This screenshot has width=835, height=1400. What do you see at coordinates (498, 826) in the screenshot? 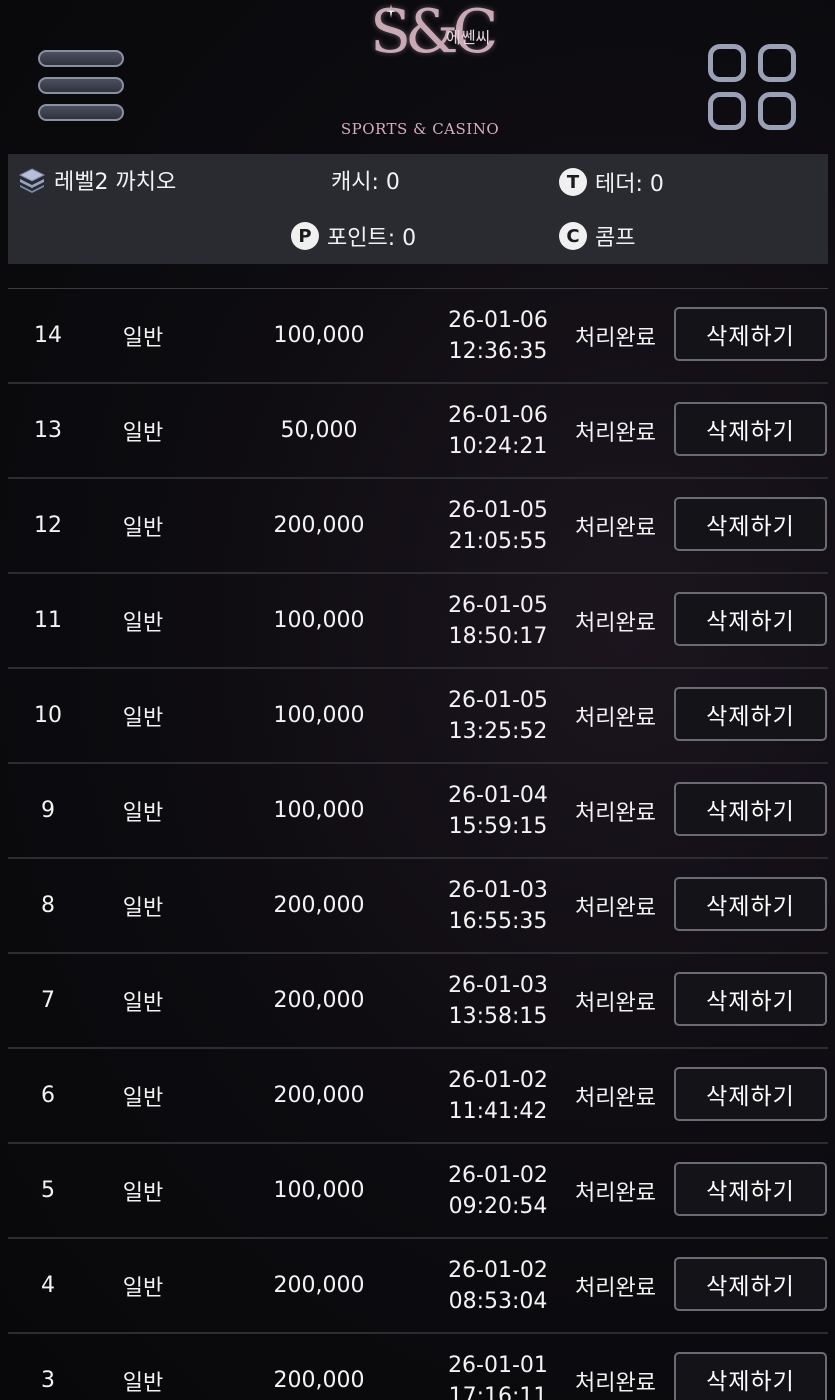
I see `row-time: 15:59:15` at bounding box center [498, 826].